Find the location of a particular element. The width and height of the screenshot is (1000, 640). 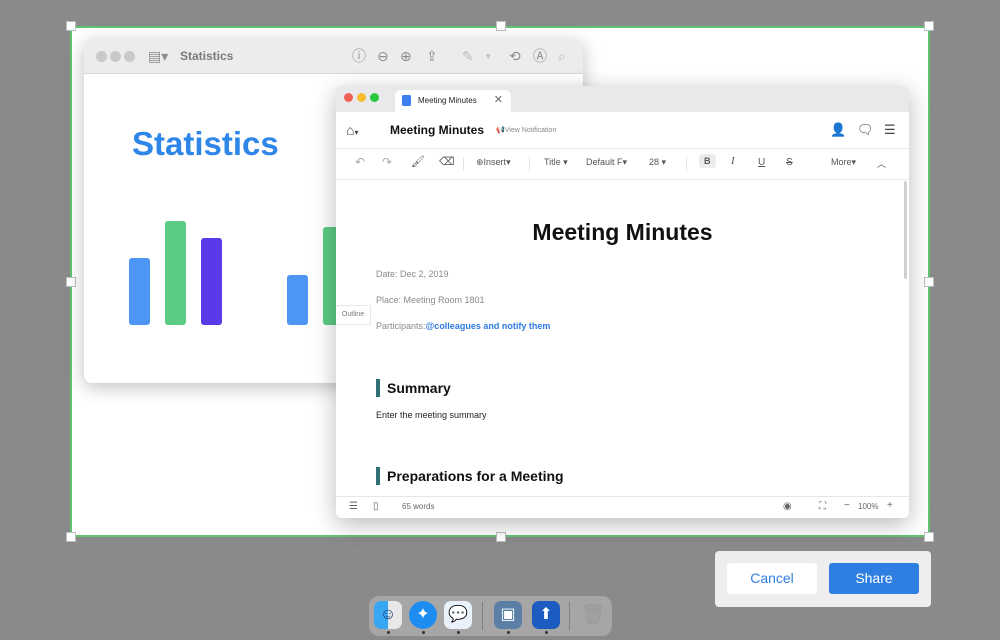

document-heading: Meeting Minutes is located at coordinates (622, 232).